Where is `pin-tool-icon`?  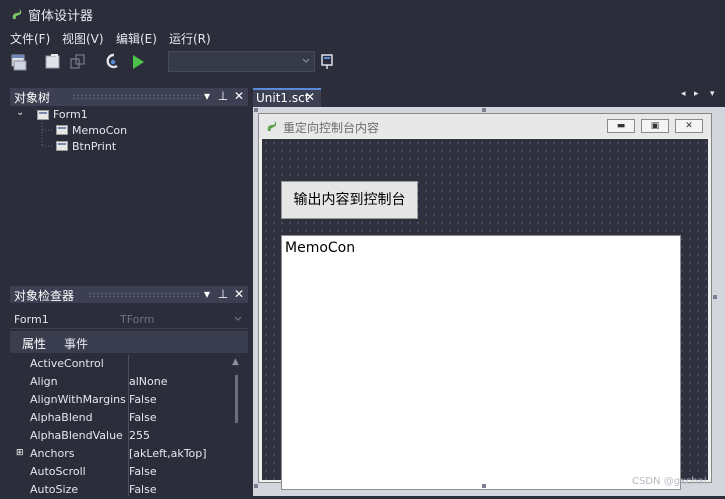 pin-tool-icon is located at coordinates (328, 62).